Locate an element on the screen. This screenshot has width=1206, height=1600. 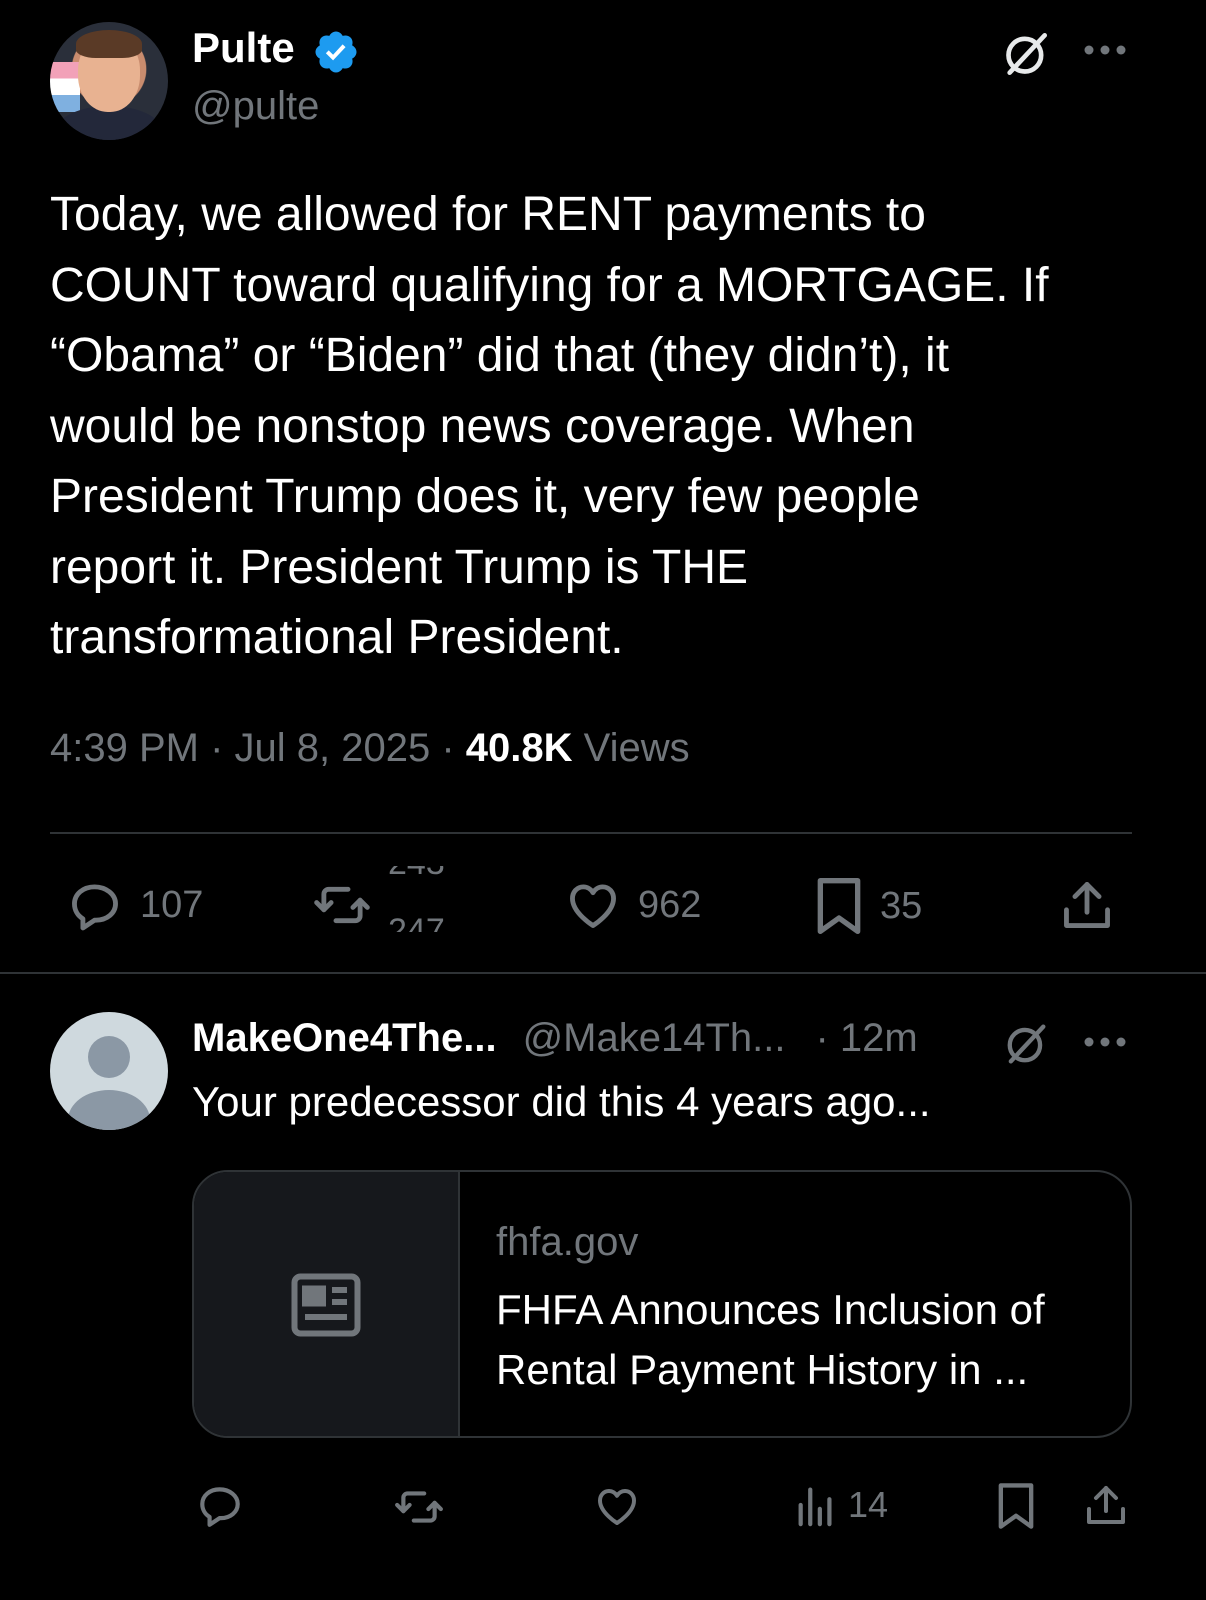
tweet-date: Jul 8, 2025 is located at coordinates (333, 748).